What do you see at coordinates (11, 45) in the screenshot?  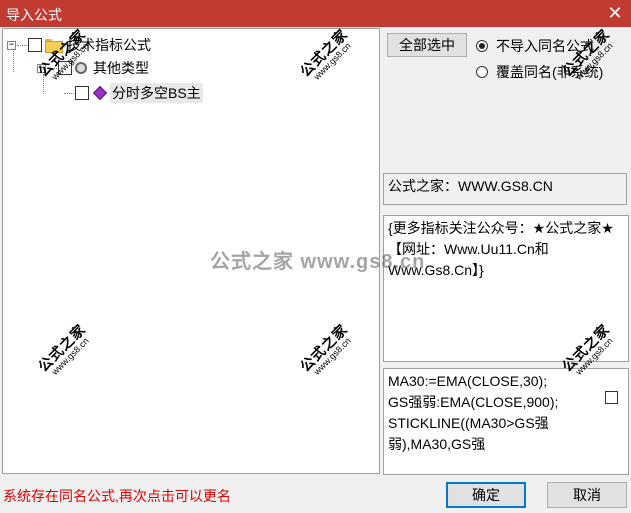 I see `collapse-icon: −` at bounding box center [11, 45].